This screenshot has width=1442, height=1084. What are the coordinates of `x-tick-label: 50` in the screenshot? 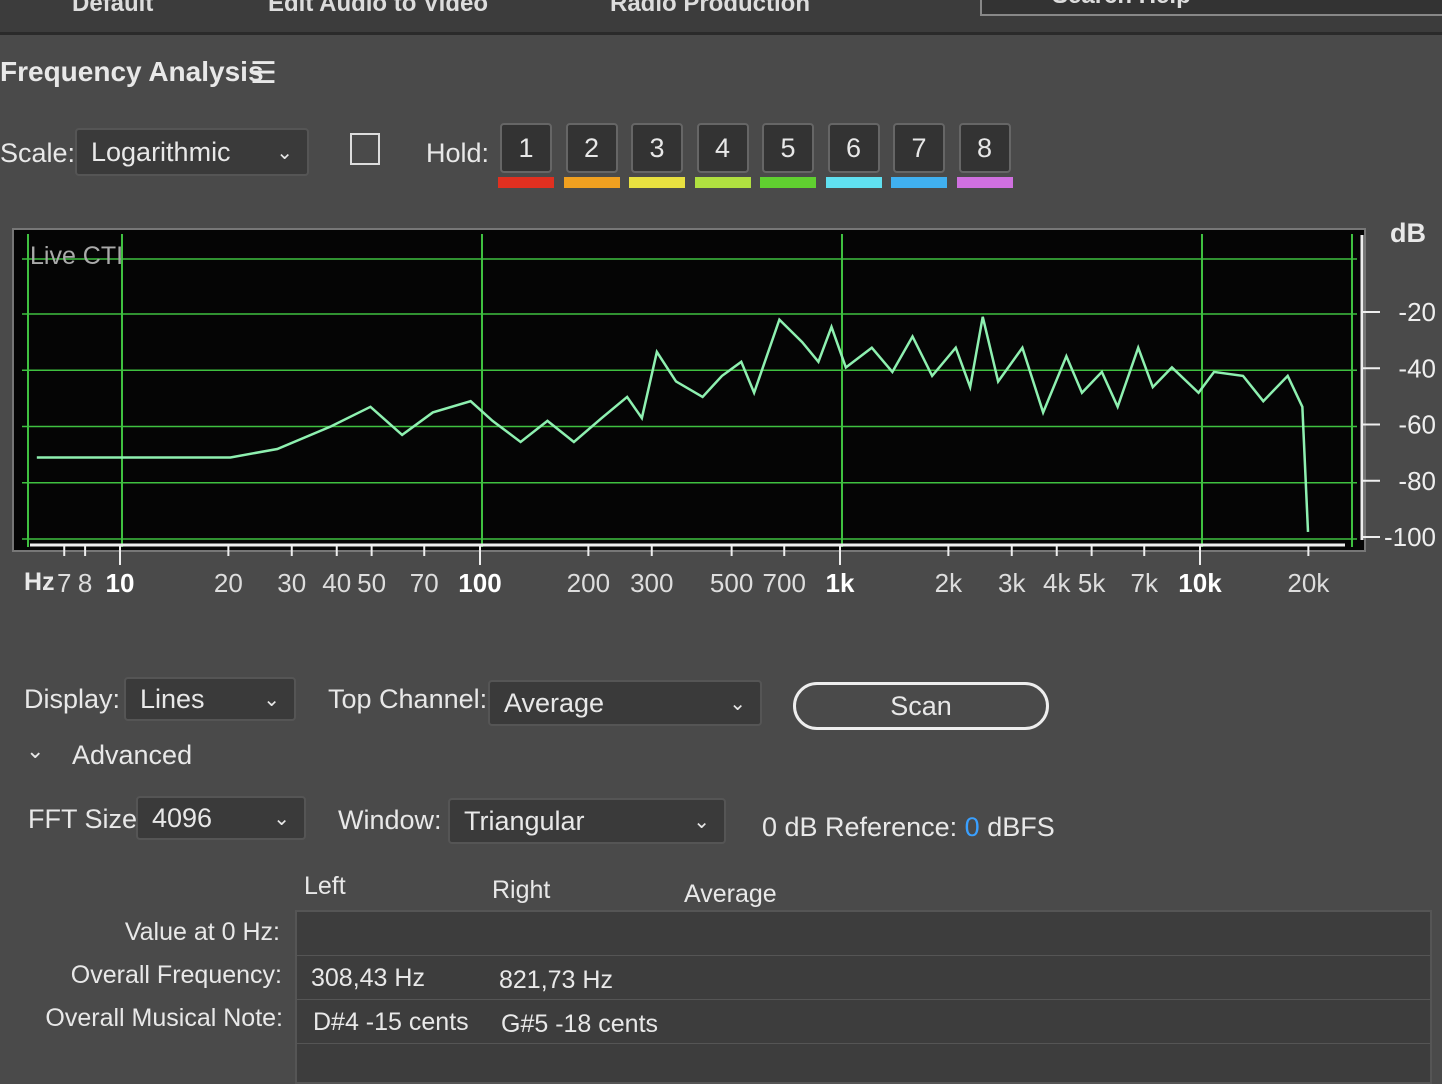 It's located at (371, 583).